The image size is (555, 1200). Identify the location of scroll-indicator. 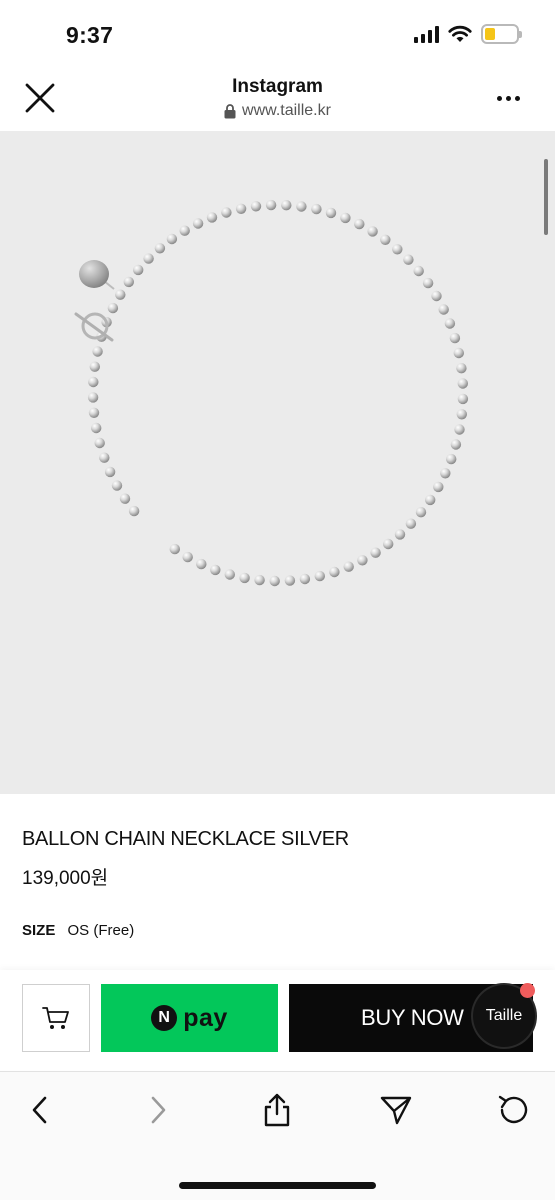
(546, 197).